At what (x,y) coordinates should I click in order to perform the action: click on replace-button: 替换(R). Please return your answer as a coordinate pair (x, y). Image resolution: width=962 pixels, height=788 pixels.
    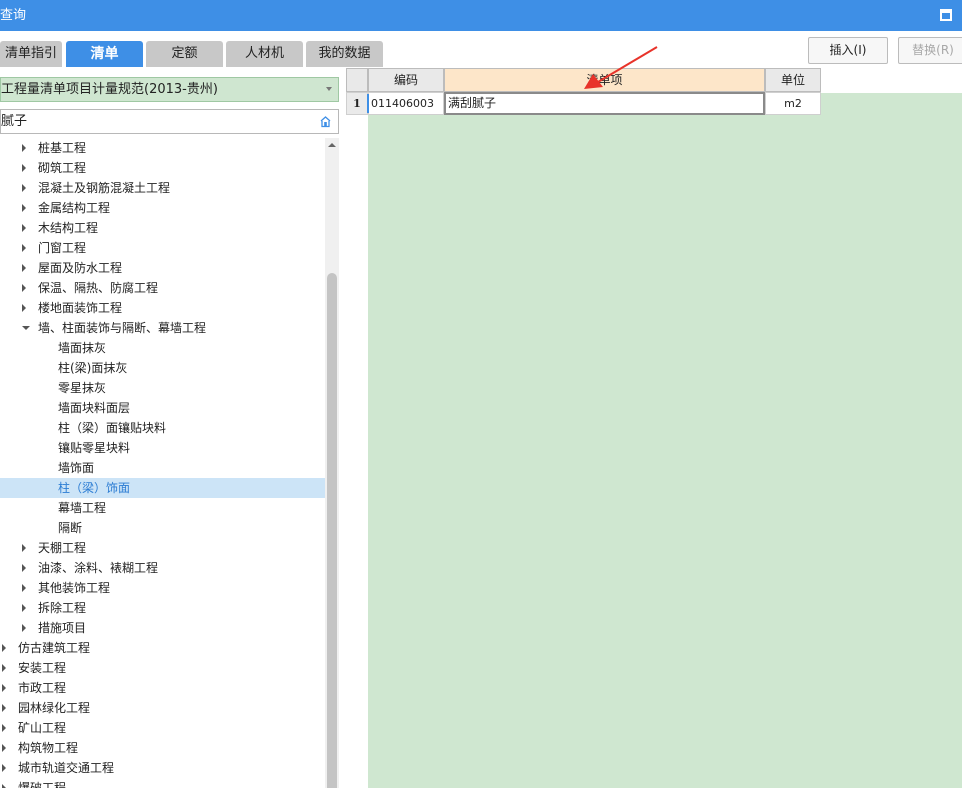
    Looking at the image, I should click on (930, 50).